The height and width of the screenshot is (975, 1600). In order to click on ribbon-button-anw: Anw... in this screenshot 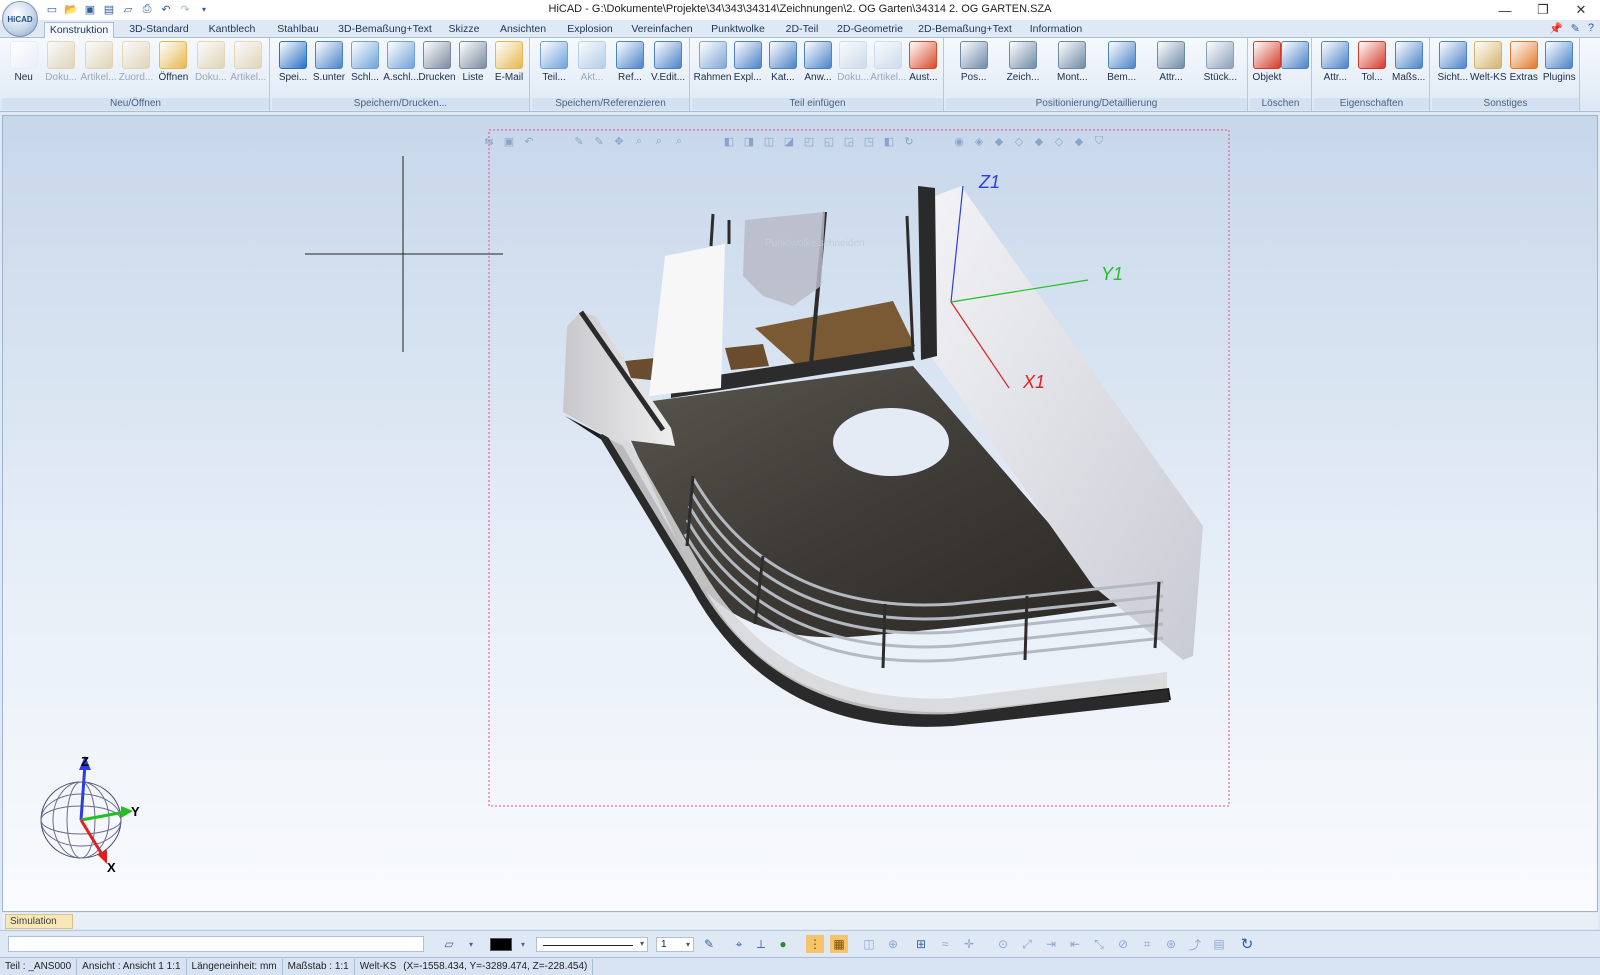, I will do `click(818, 69)`.